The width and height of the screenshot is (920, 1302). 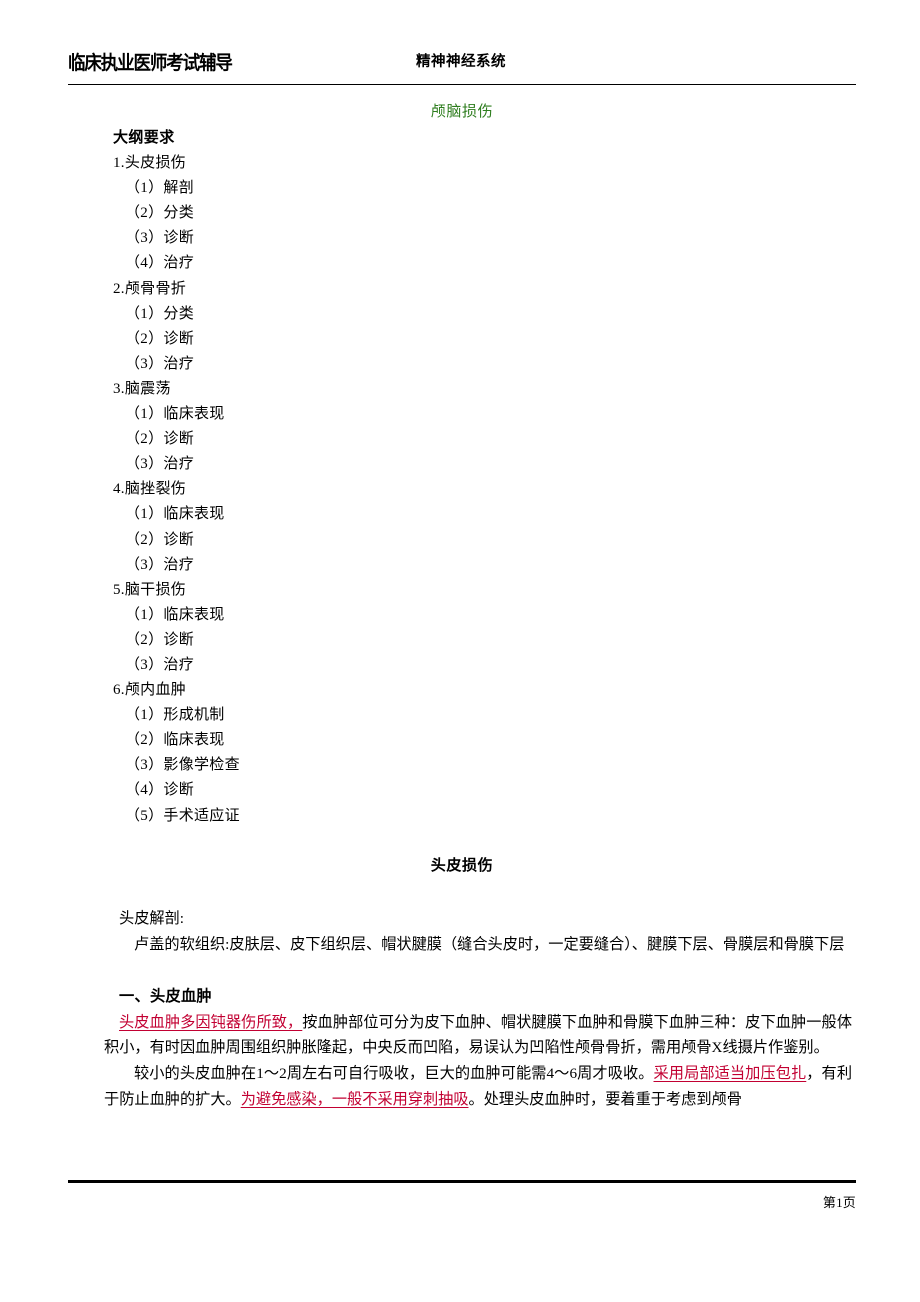 What do you see at coordinates (142, 388) in the screenshot?
I see `outline-item: 3.脑震荡` at bounding box center [142, 388].